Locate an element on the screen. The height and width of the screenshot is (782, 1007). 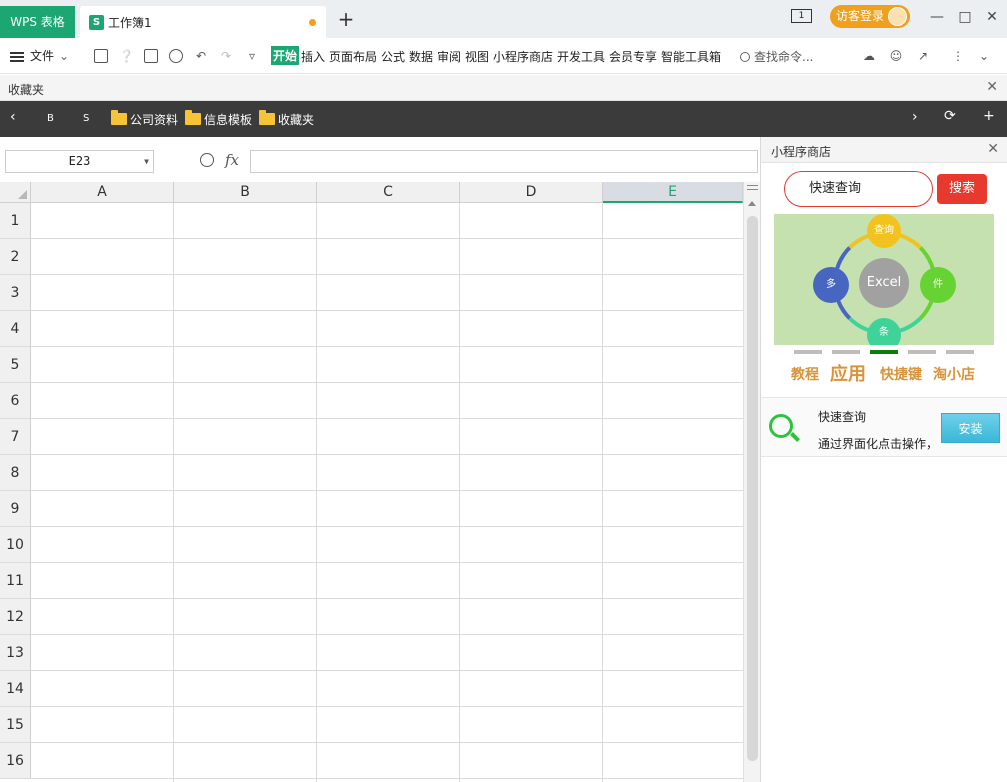
column-header: B is located at coordinates (245, 192).